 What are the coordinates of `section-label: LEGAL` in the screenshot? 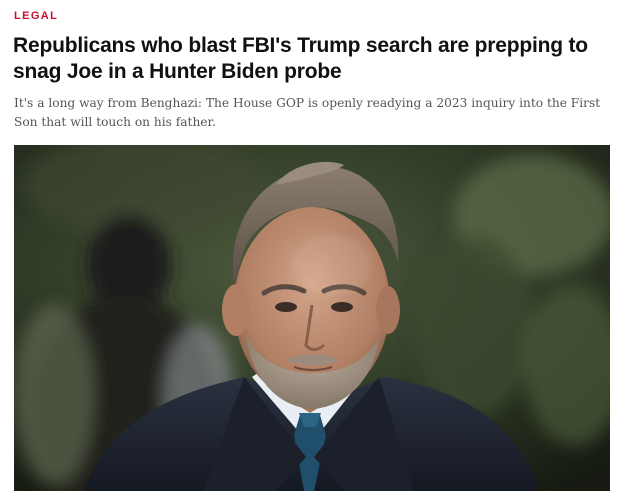 It's located at (36, 16).